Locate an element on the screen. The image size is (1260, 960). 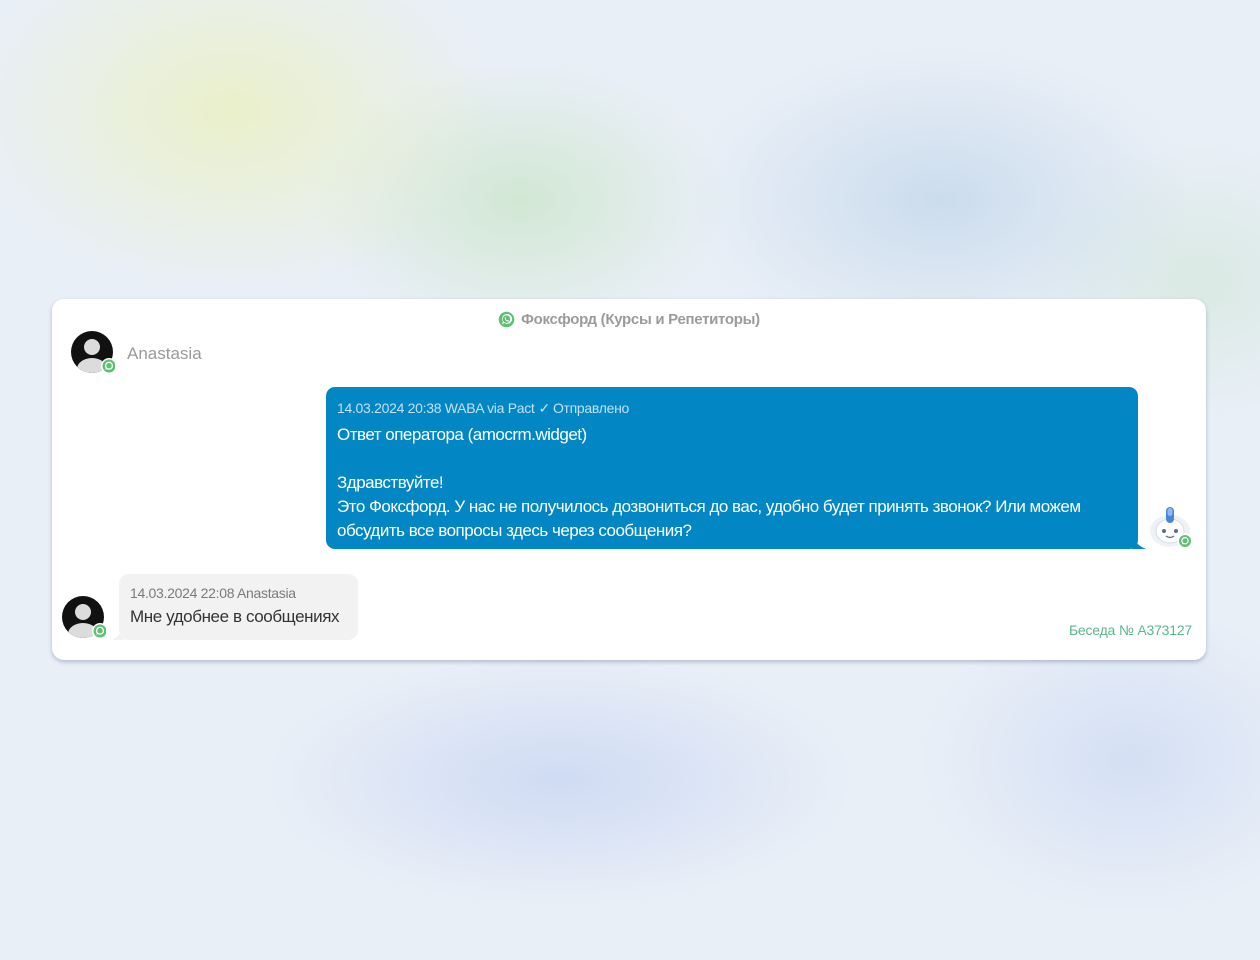
contact-avatar is located at coordinates (93, 353).